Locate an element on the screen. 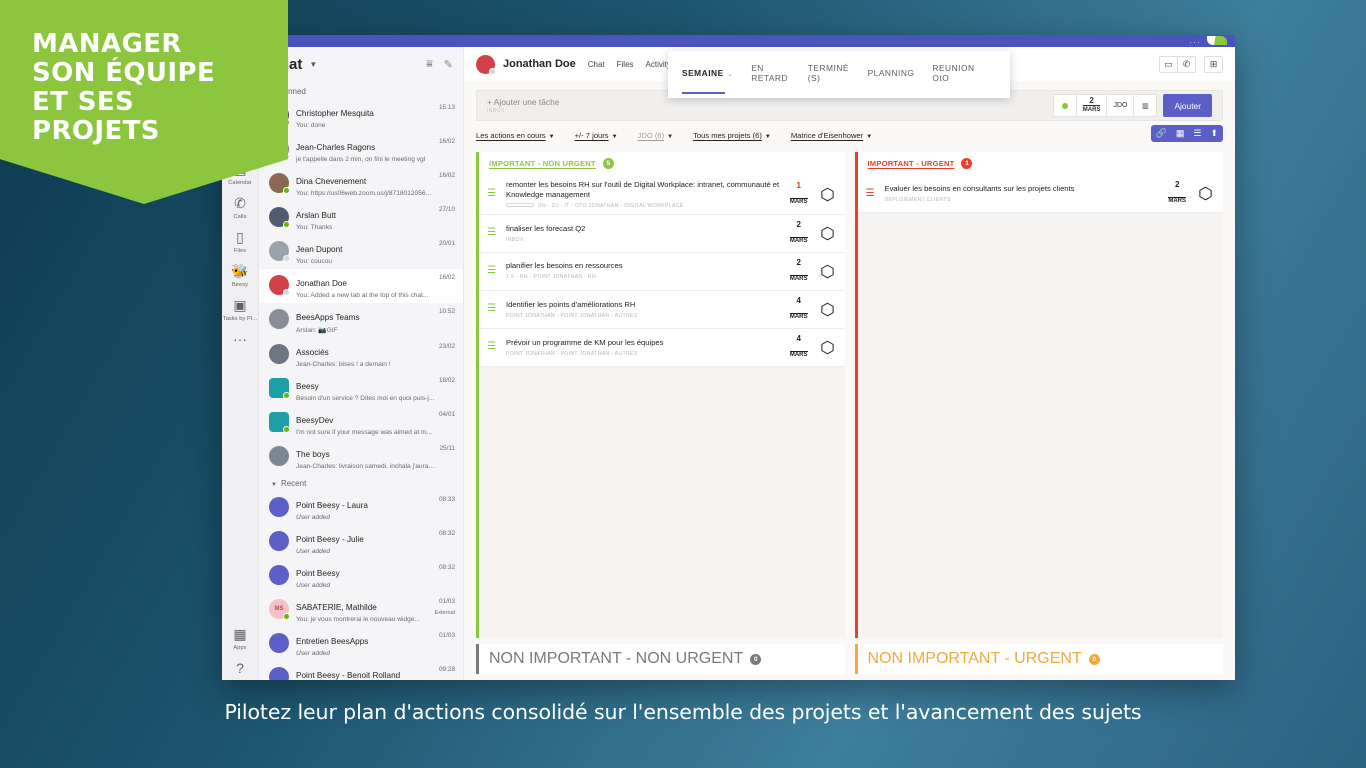 Image resolution: width=1366 pixels, height=768 pixels. quadrant-header: IMPORTANT - URGENT 1 is located at coordinates (1038, 163).